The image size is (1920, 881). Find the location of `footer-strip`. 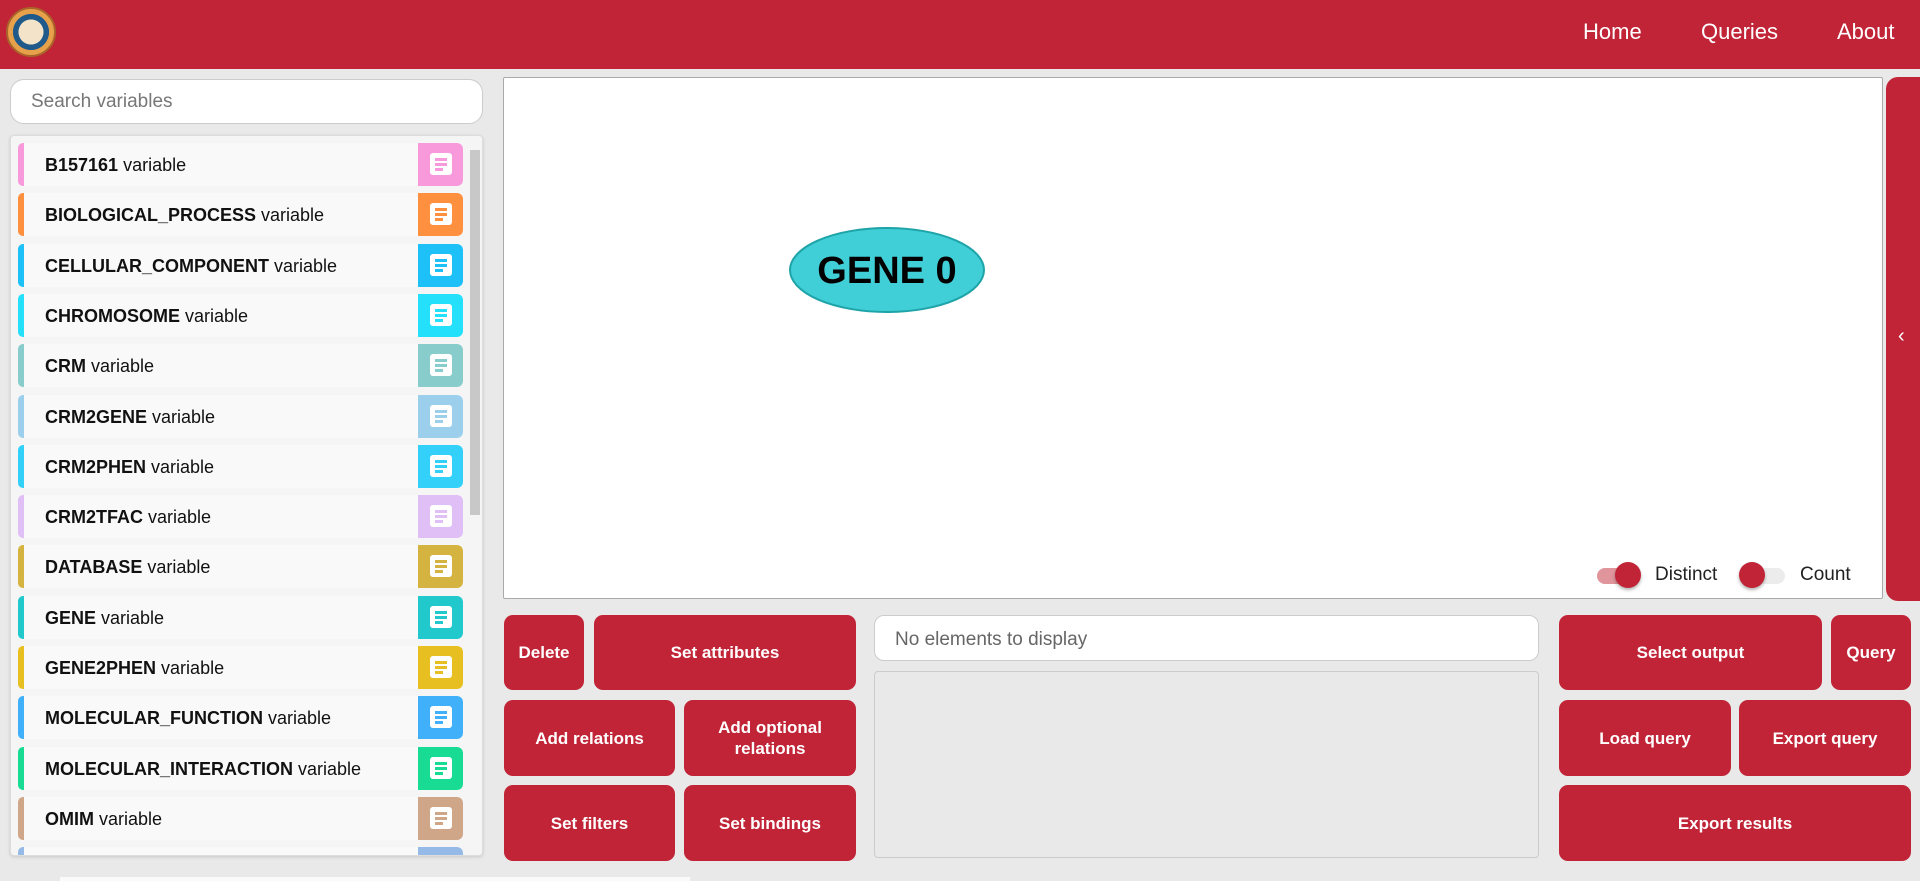

footer-strip is located at coordinates (375, 879).